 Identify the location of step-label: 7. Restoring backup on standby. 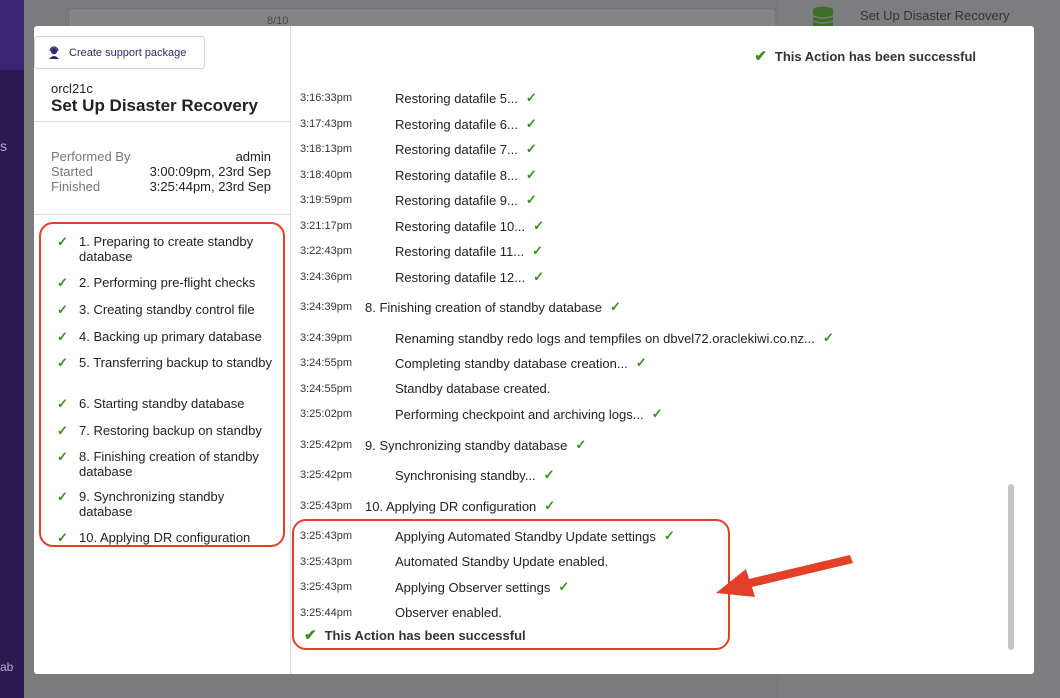
(170, 430).